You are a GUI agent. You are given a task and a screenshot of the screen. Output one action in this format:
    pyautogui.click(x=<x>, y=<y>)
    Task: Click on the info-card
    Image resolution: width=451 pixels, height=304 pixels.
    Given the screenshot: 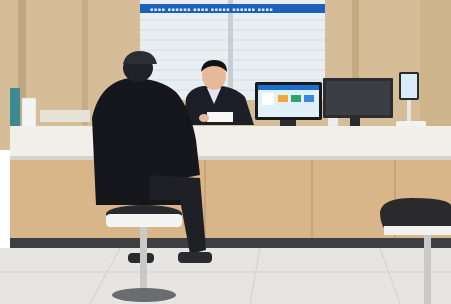 What is the action you would take?
    pyautogui.click(x=29, y=113)
    